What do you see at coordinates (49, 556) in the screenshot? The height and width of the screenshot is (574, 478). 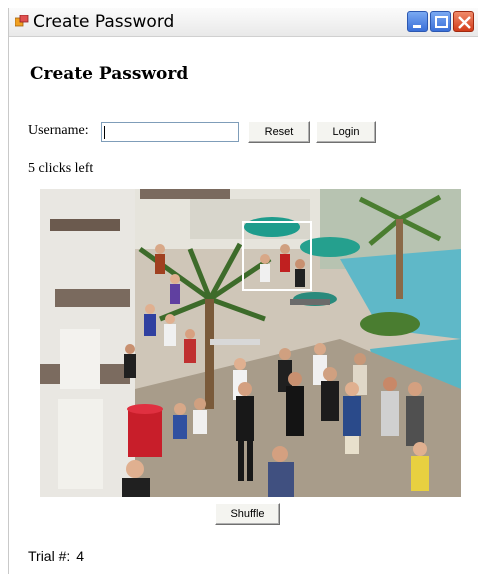 I see `trial-label: Trial #:` at bounding box center [49, 556].